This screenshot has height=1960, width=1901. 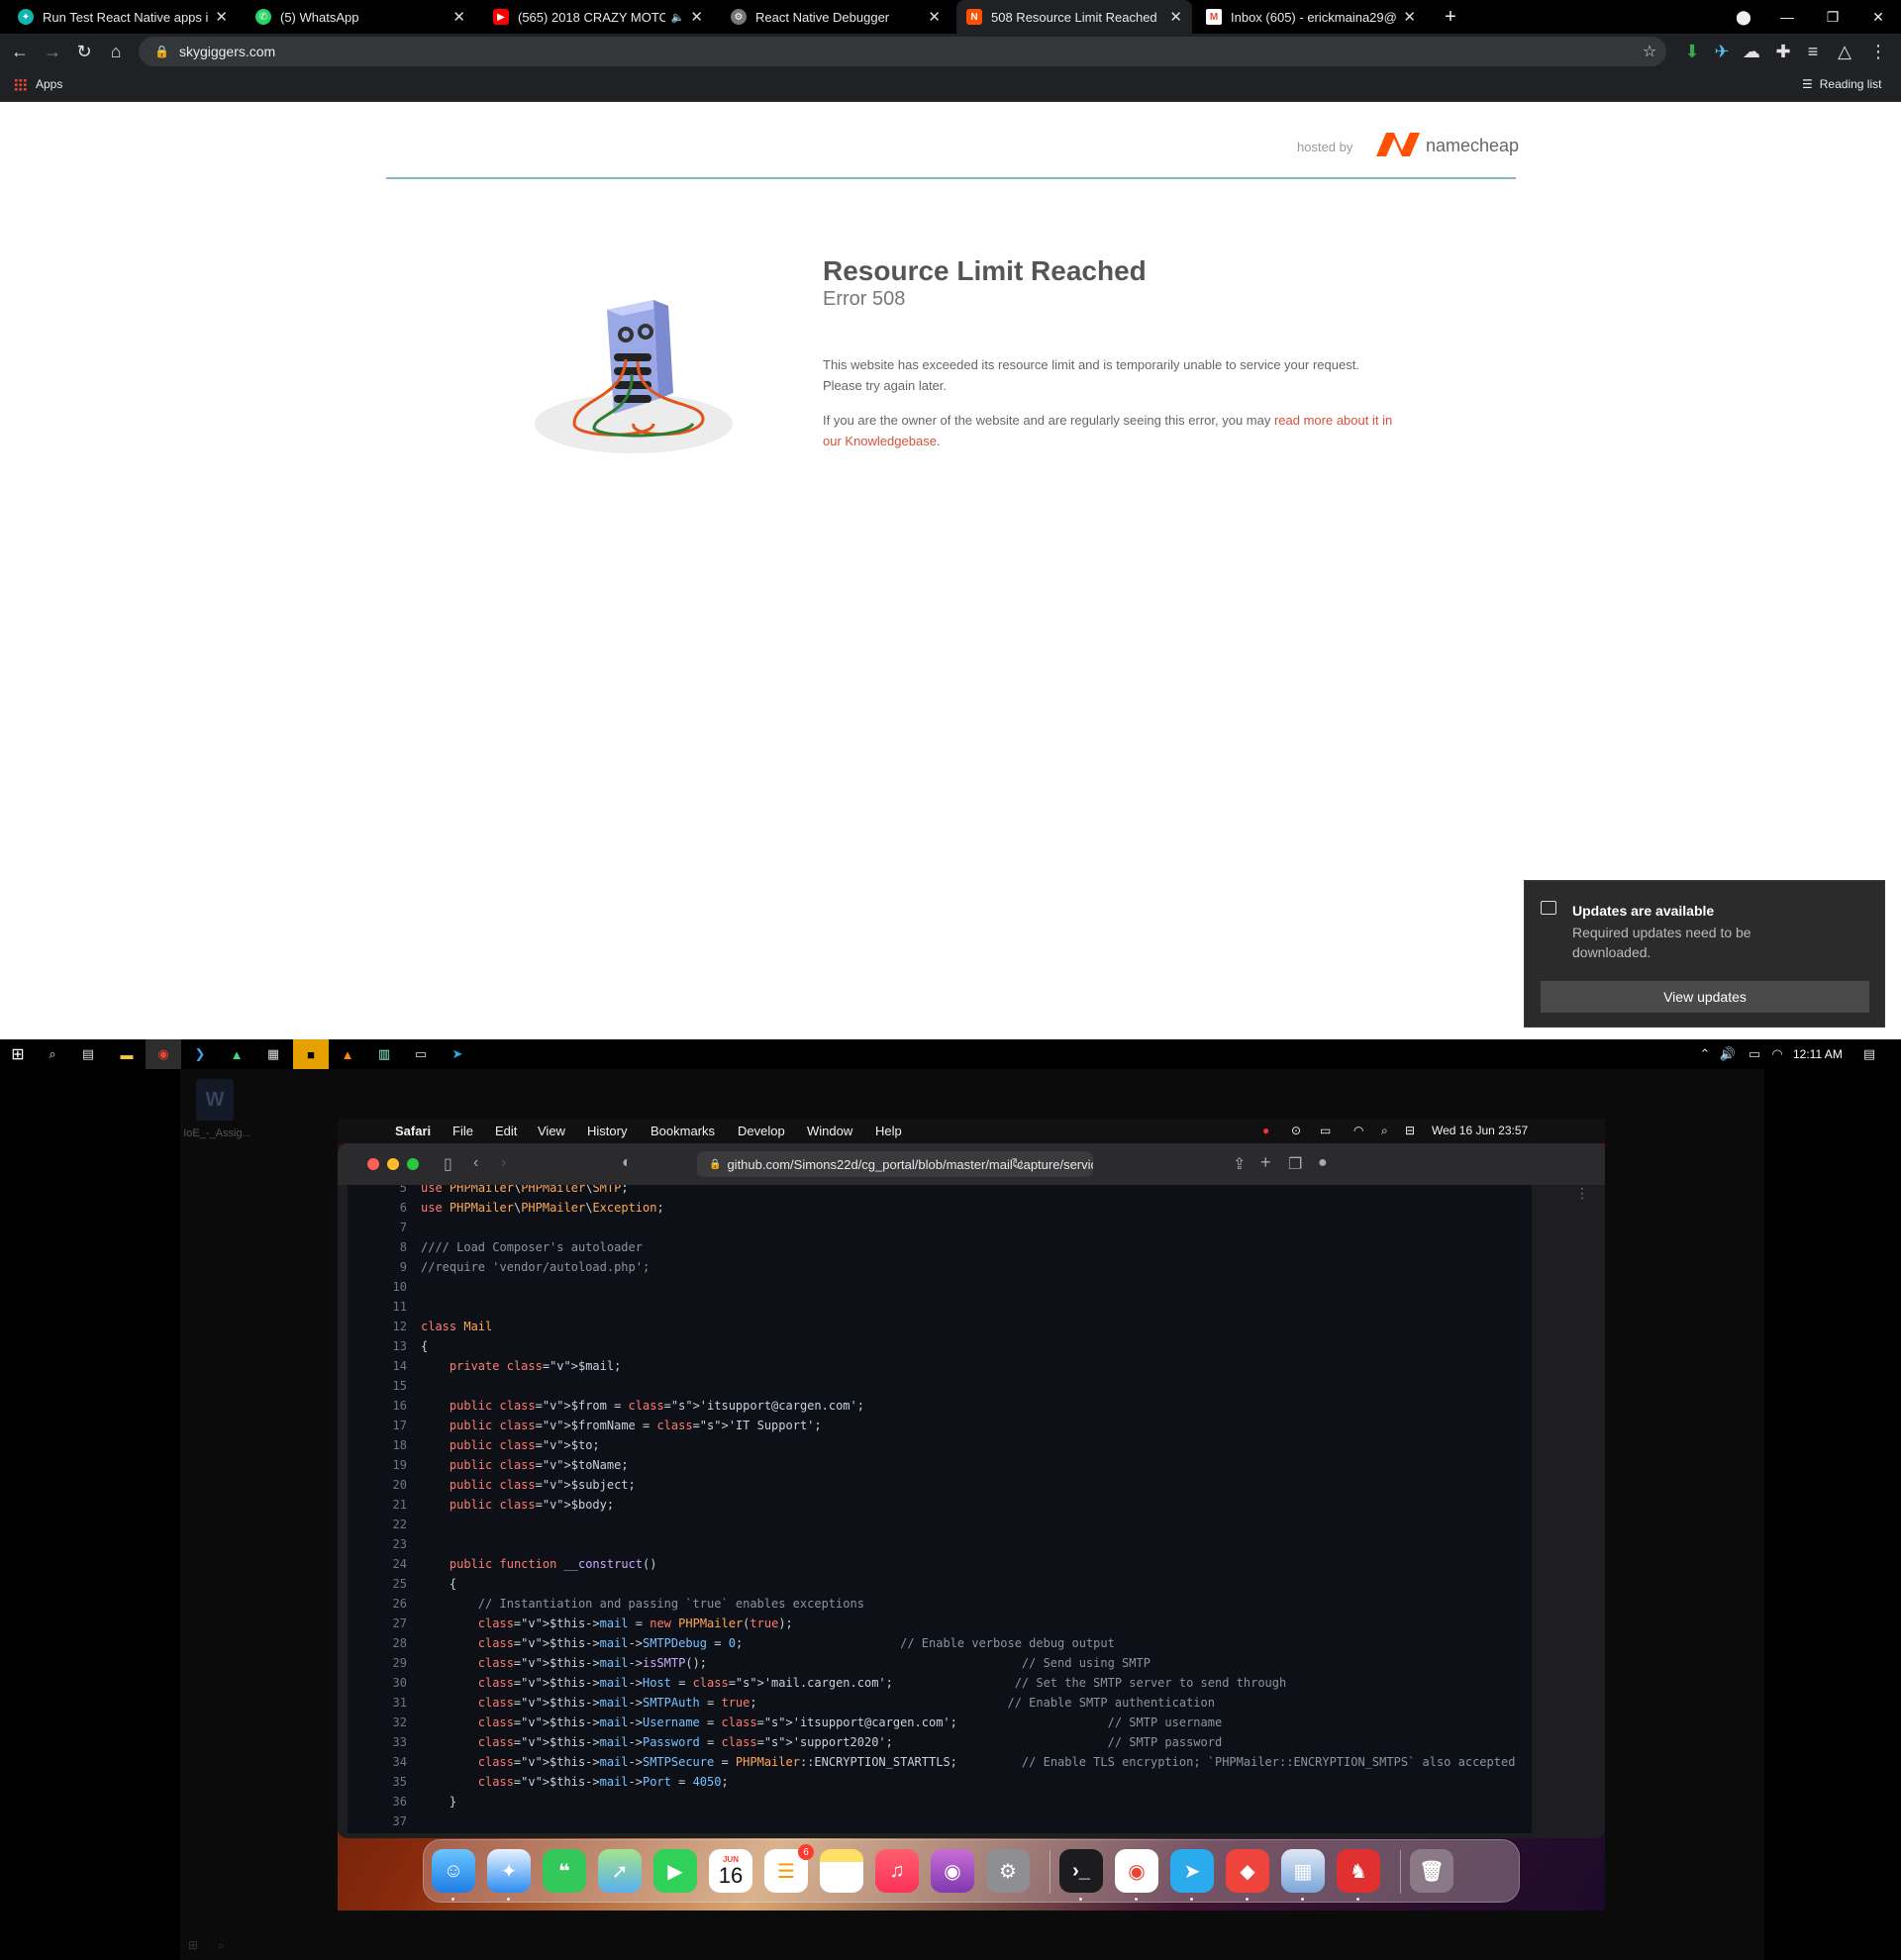 What do you see at coordinates (1878, 51) in the screenshot?
I see `menu-icon: ⋮` at bounding box center [1878, 51].